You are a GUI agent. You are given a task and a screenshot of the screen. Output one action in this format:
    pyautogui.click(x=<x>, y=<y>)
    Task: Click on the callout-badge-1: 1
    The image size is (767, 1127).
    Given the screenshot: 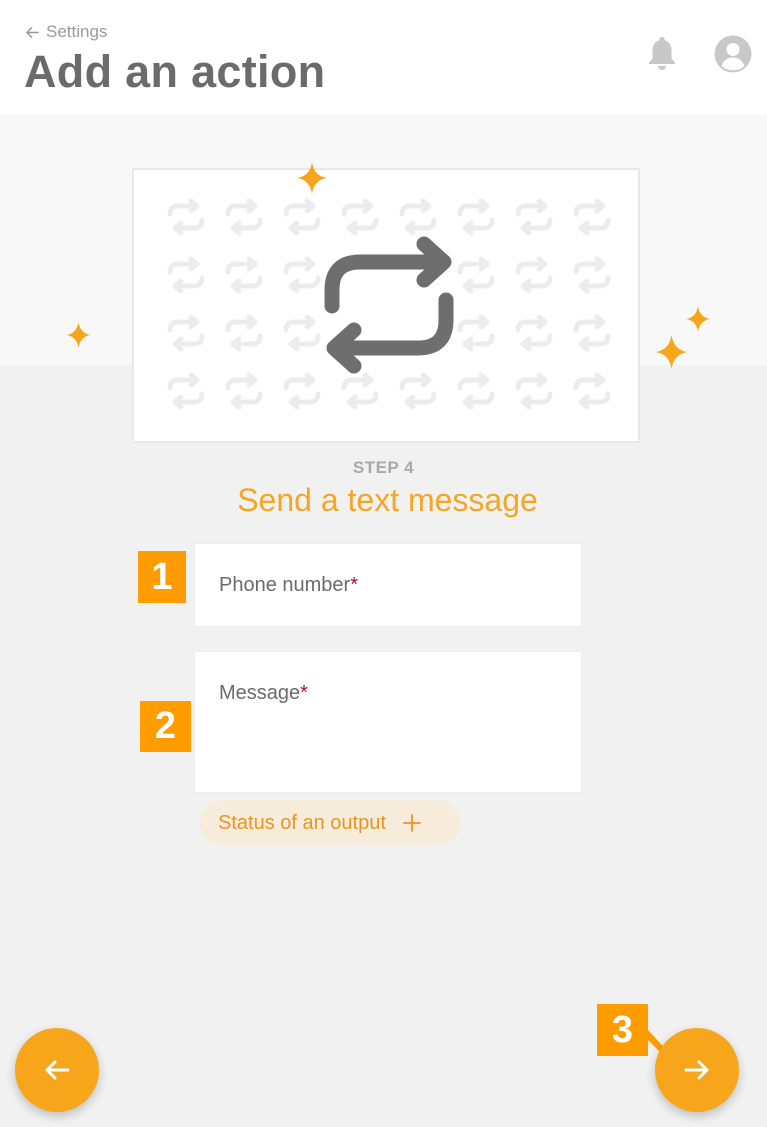 What is the action you would take?
    pyautogui.click(x=162, y=577)
    